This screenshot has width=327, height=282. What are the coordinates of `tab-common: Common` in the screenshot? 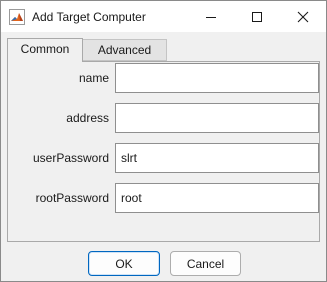 It's located at (45, 50).